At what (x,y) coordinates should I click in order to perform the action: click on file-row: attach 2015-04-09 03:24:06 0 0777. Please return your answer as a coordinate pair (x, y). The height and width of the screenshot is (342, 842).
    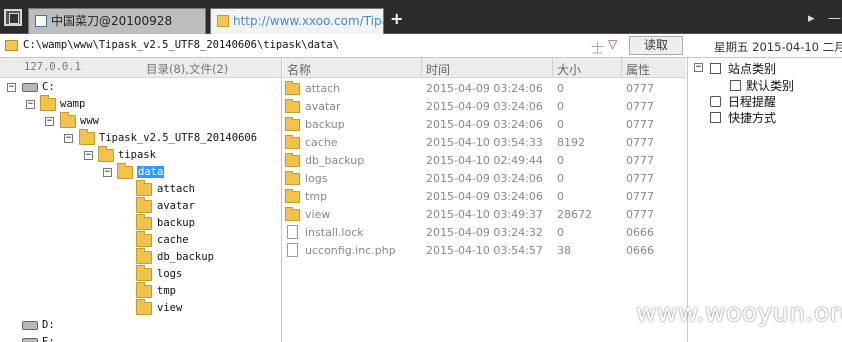
    Looking at the image, I should click on (484, 89).